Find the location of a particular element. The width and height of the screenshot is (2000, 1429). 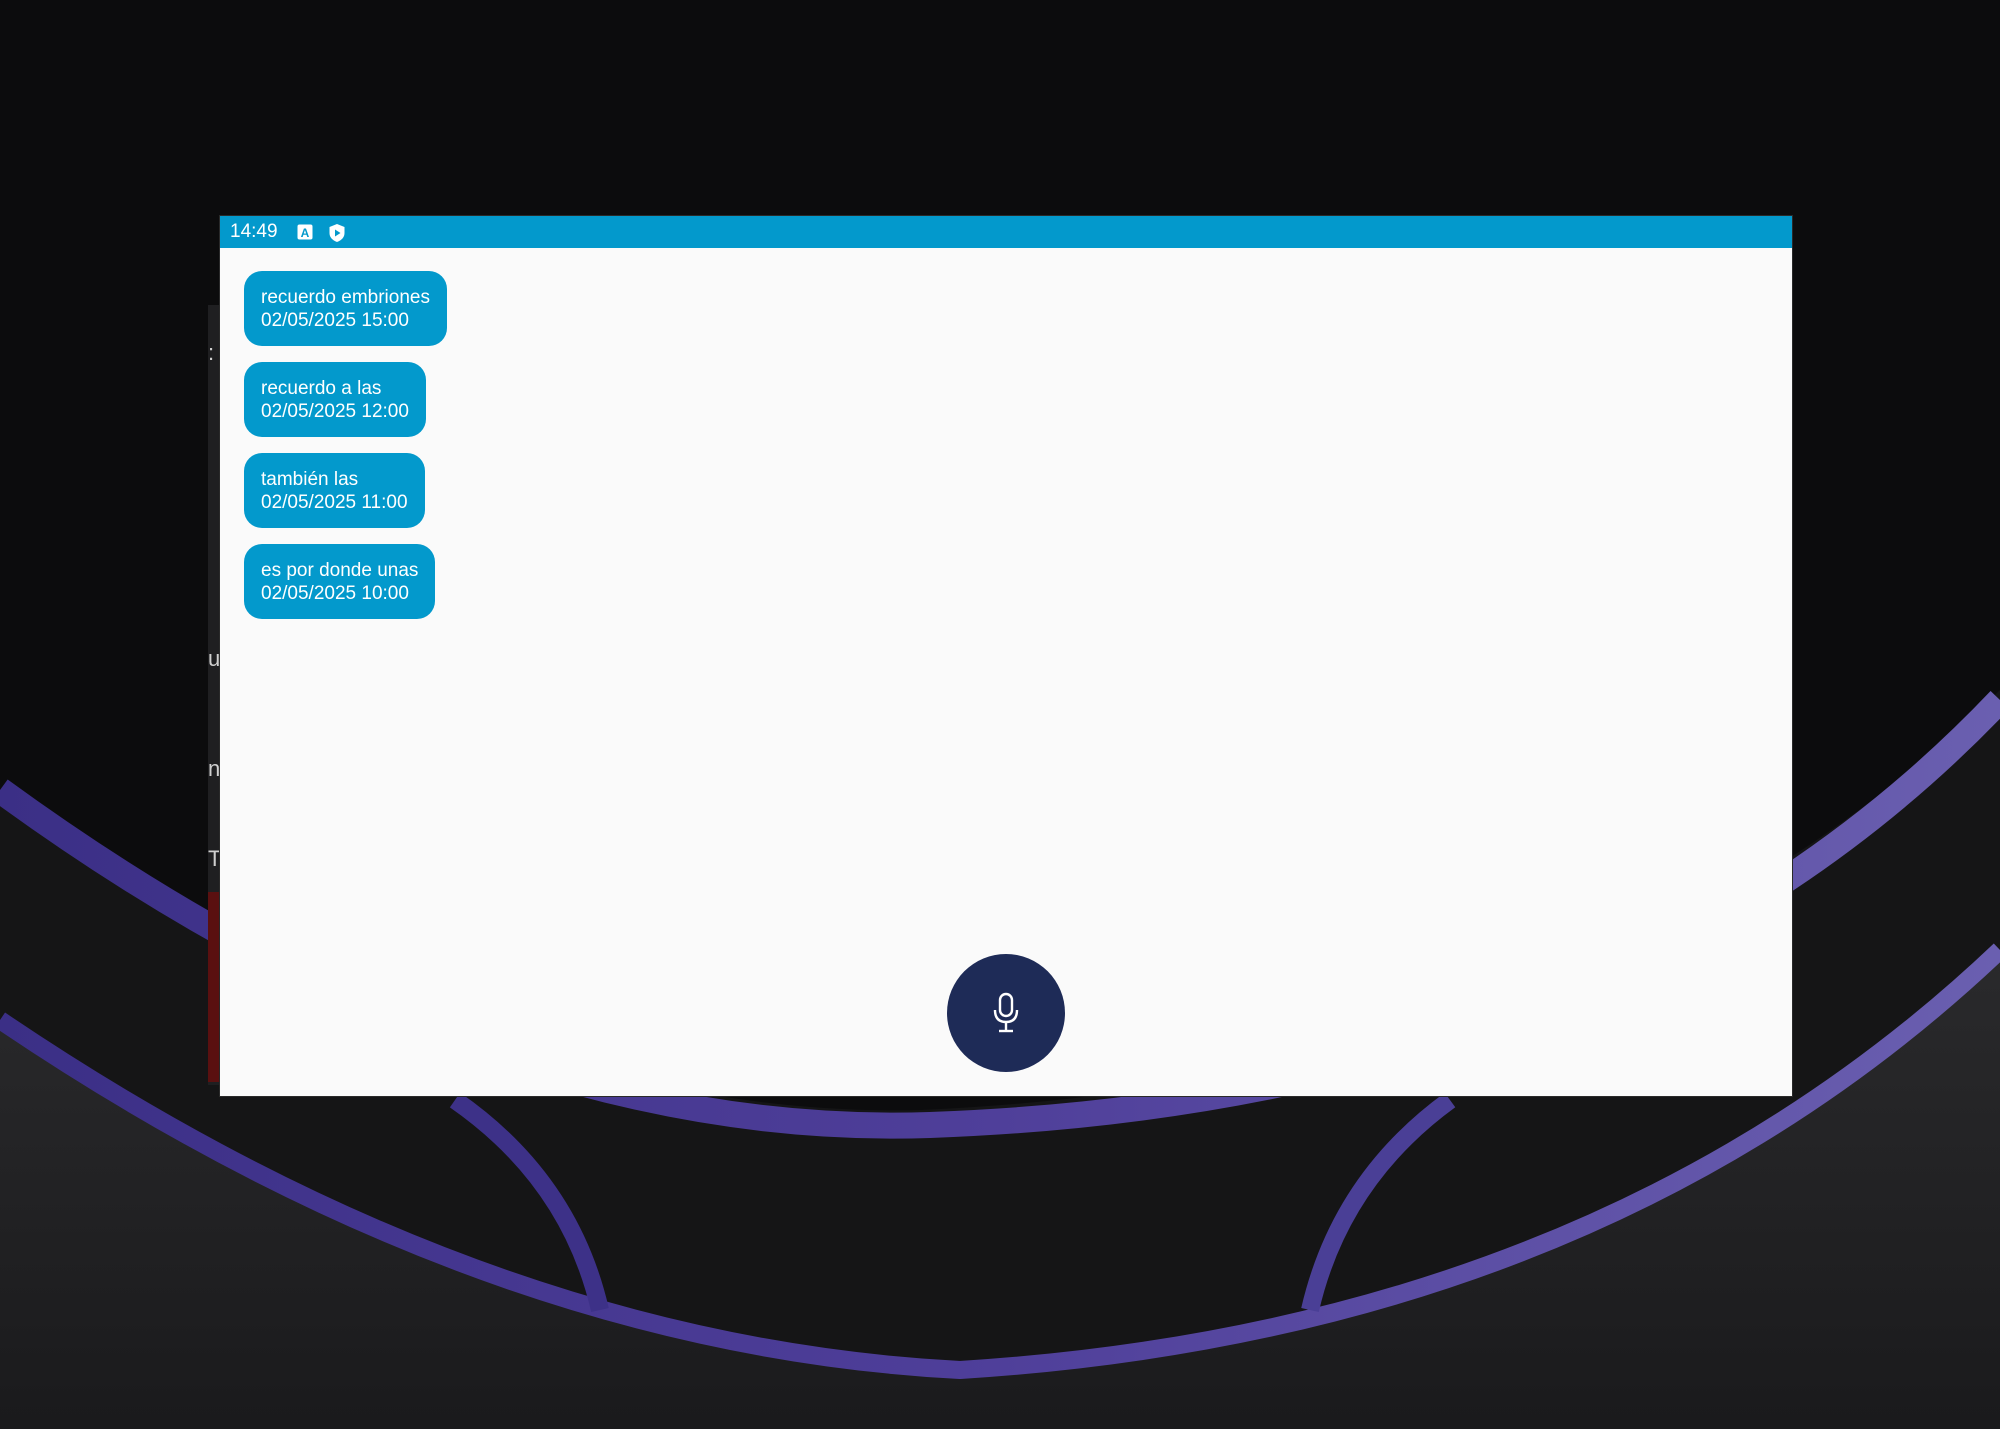

status-time: 14:49 is located at coordinates (254, 231).